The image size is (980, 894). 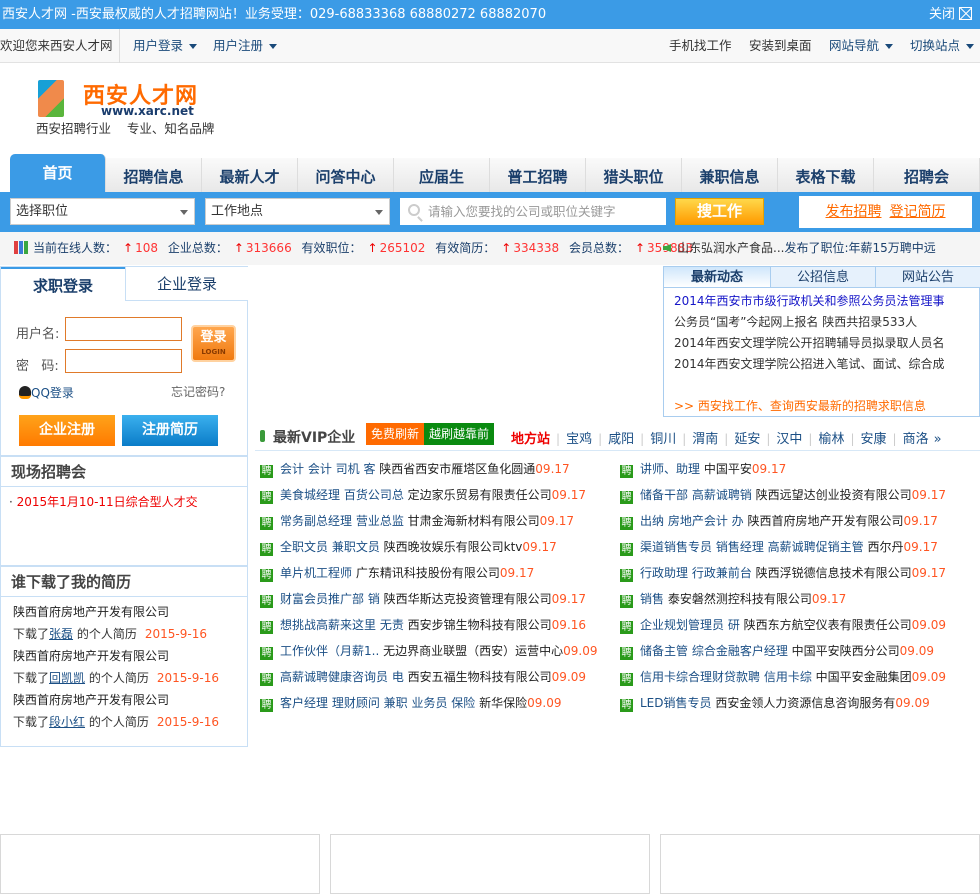 What do you see at coordinates (828, 625) in the screenshot?
I see `company-link: 陕西东方航空仪表有限责任公司` at bounding box center [828, 625].